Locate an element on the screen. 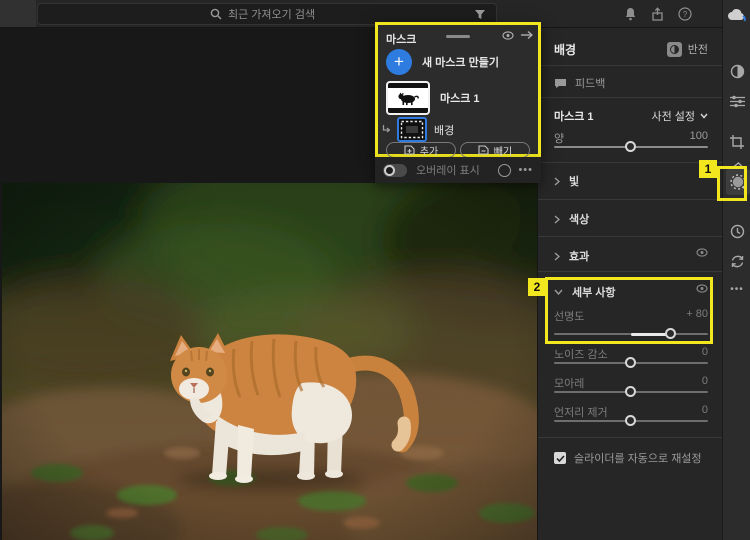 This screenshot has height=540, width=750. mask-popup-footer: 오버레이 표시 ••• is located at coordinates (458, 170).